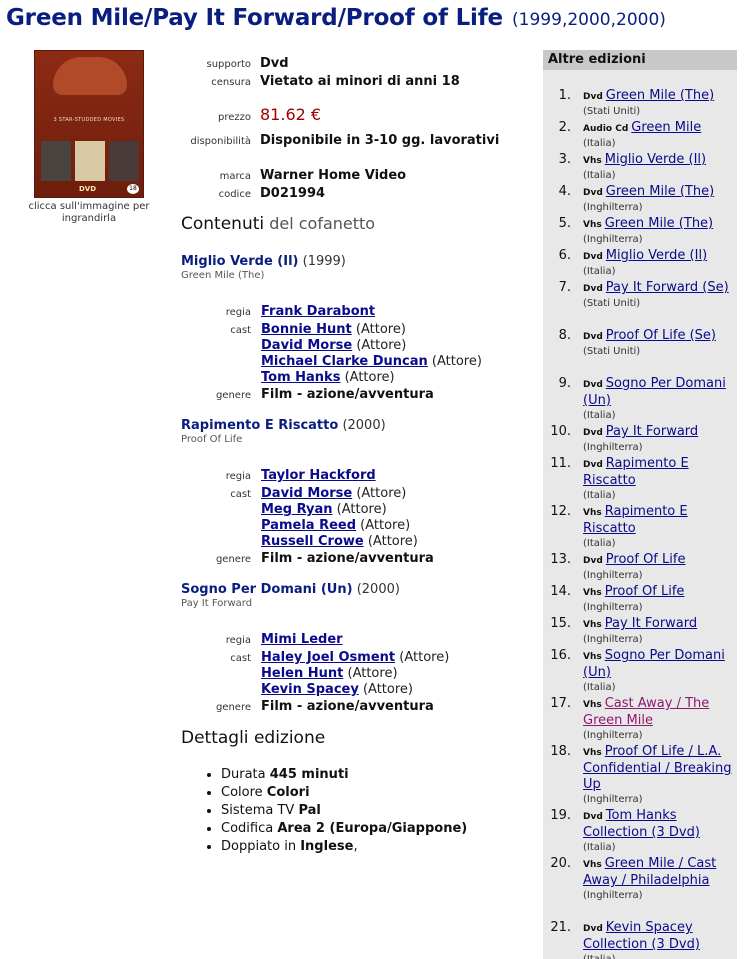 The image size is (746, 959). What do you see at coordinates (658, 263) in the screenshot?
I see `edition-body: Dvd Miglio Verde (Il) (Italia)` at bounding box center [658, 263].